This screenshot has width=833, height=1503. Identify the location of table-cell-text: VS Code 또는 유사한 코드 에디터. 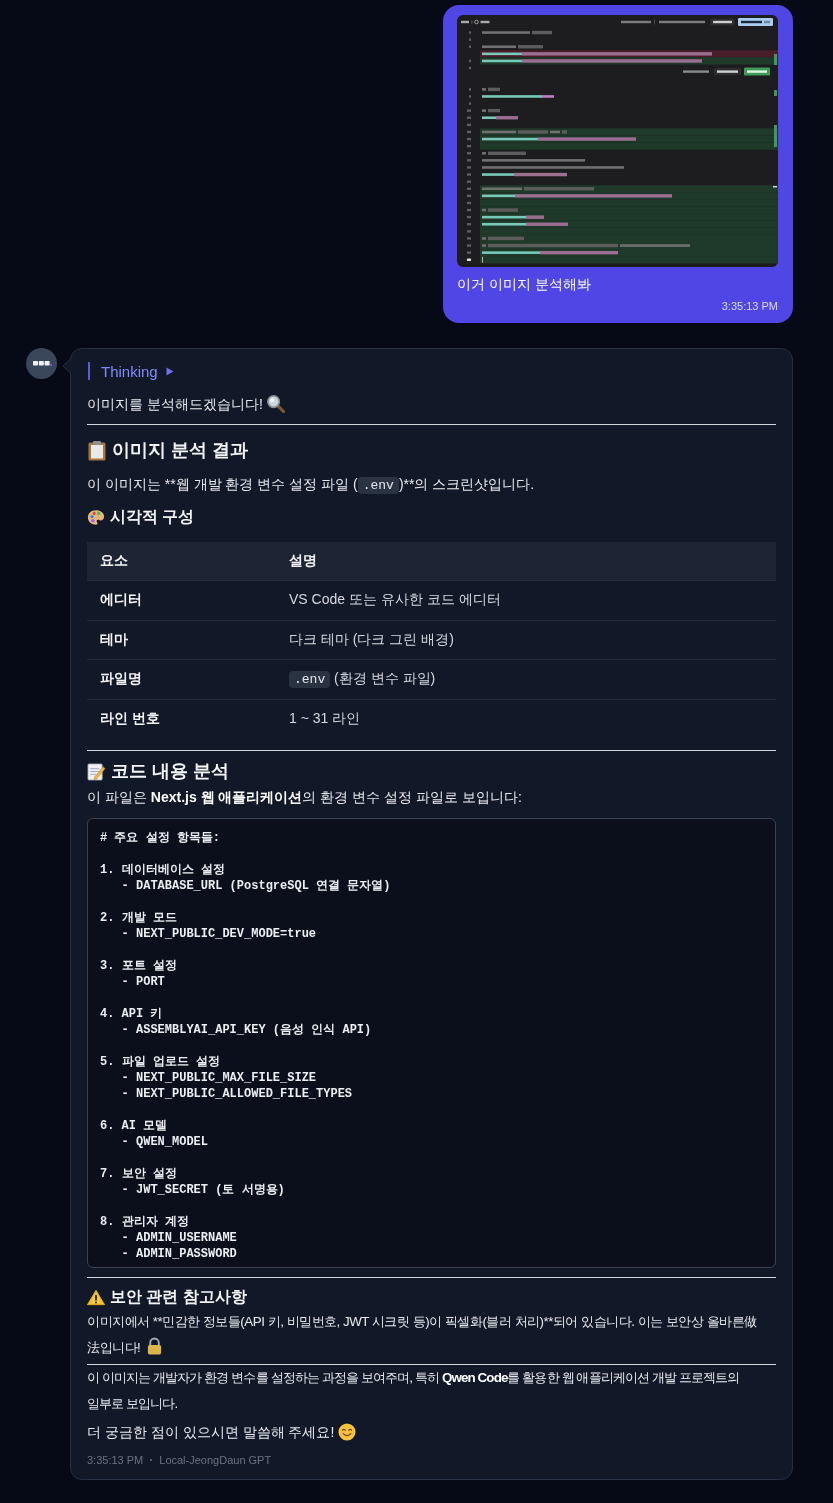
(395, 600).